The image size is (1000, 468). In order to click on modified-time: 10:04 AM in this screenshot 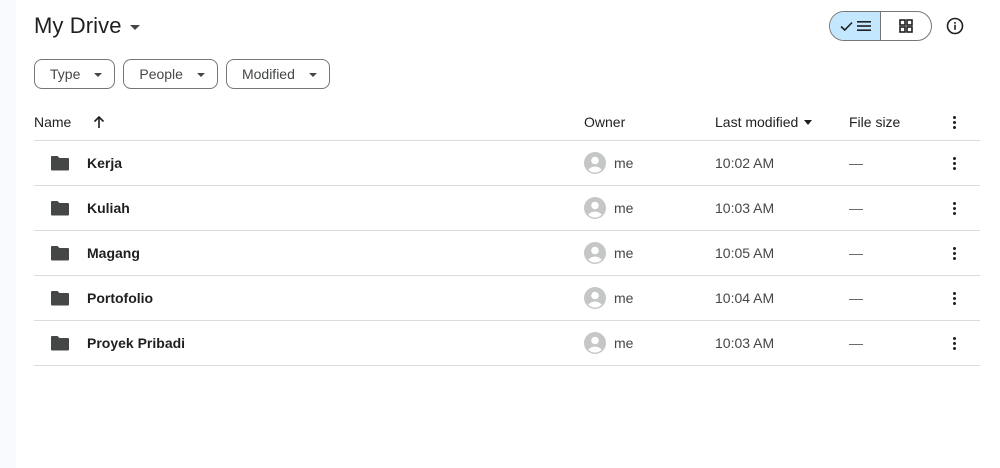, I will do `click(745, 298)`.